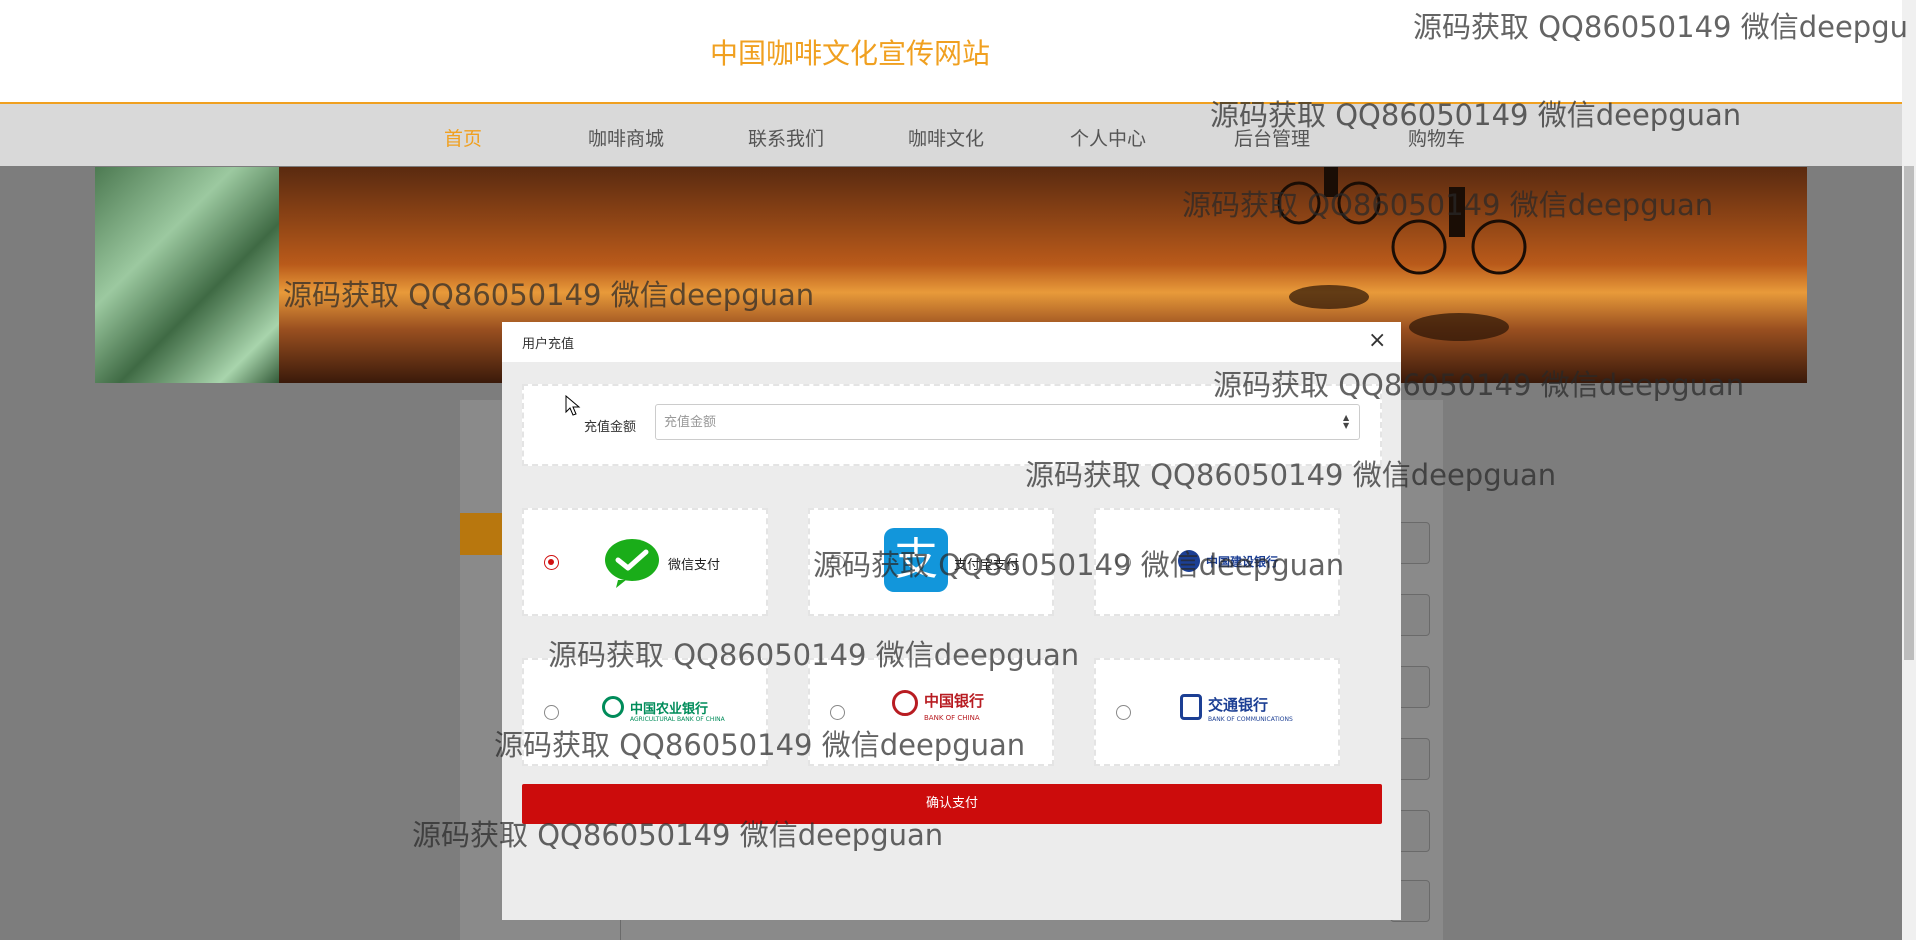 The height and width of the screenshot is (940, 1916). What do you see at coordinates (1346, 422) in the screenshot?
I see `amount-spinner-icon: ▲ ▼` at bounding box center [1346, 422].